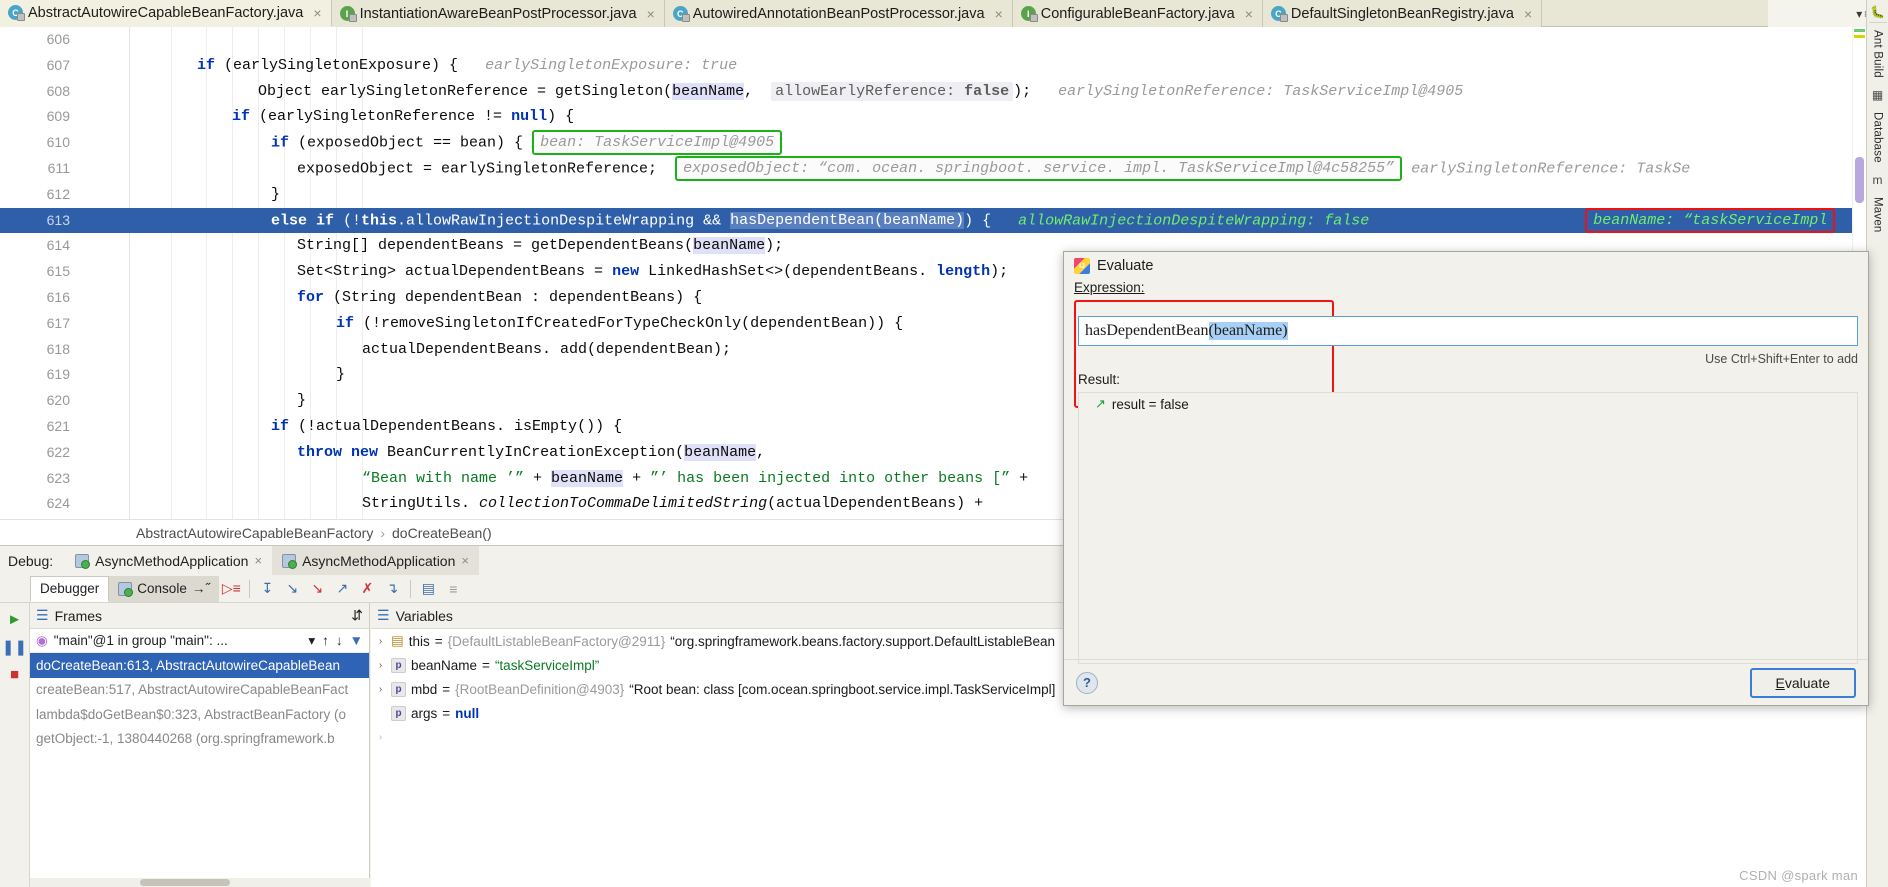 The image size is (1888, 887). I want to click on mute-breakpoints-icon: ≡, so click(453, 589).